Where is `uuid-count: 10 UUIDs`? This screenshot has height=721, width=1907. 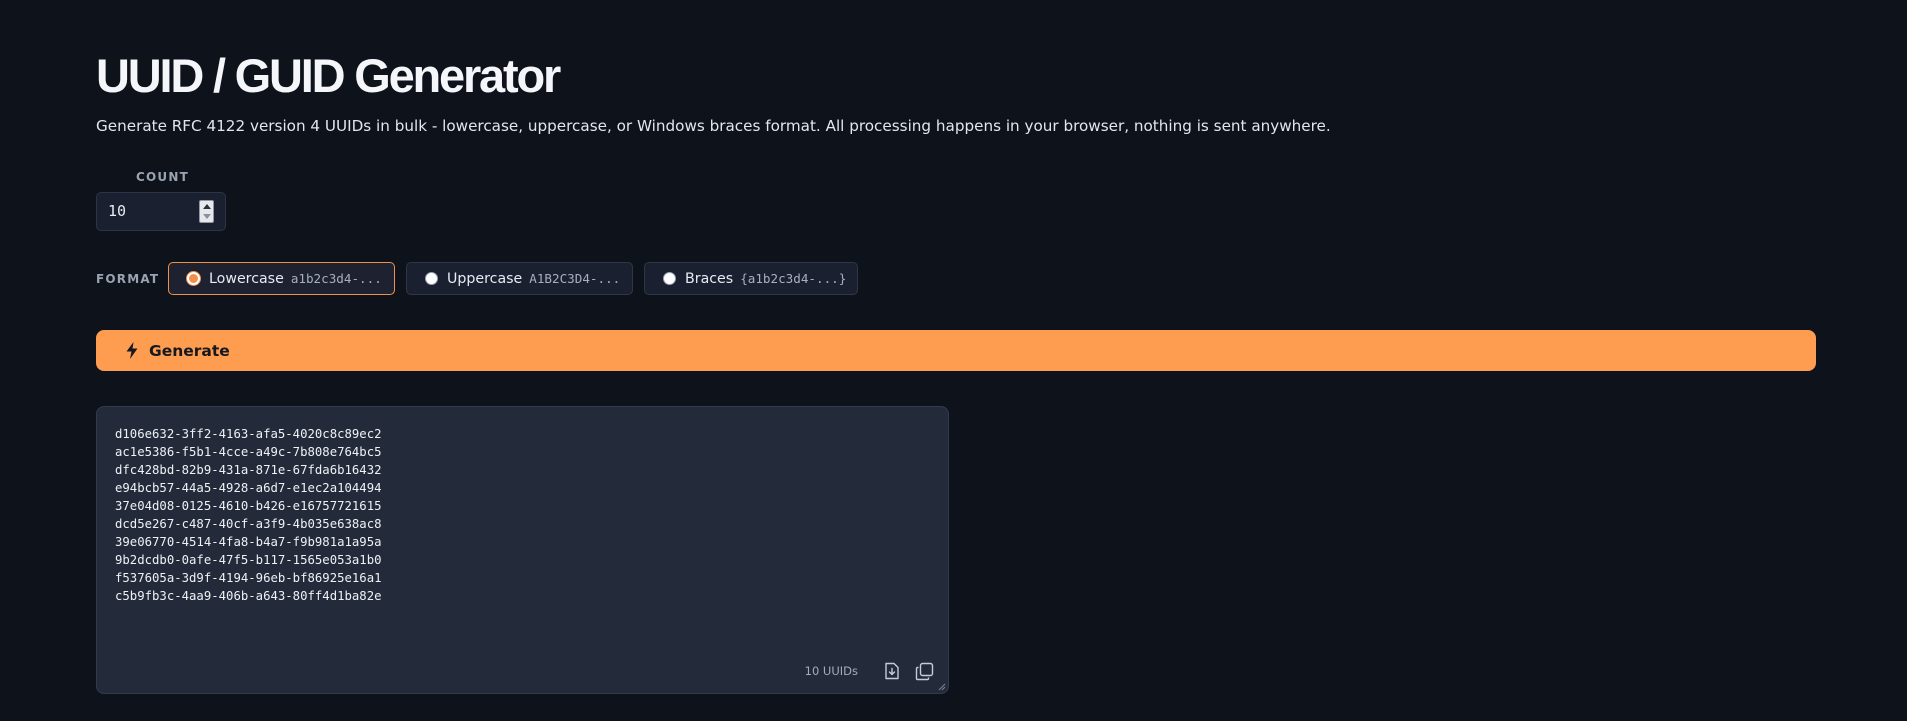
uuid-count: 10 UUIDs is located at coordinates (831, 671).